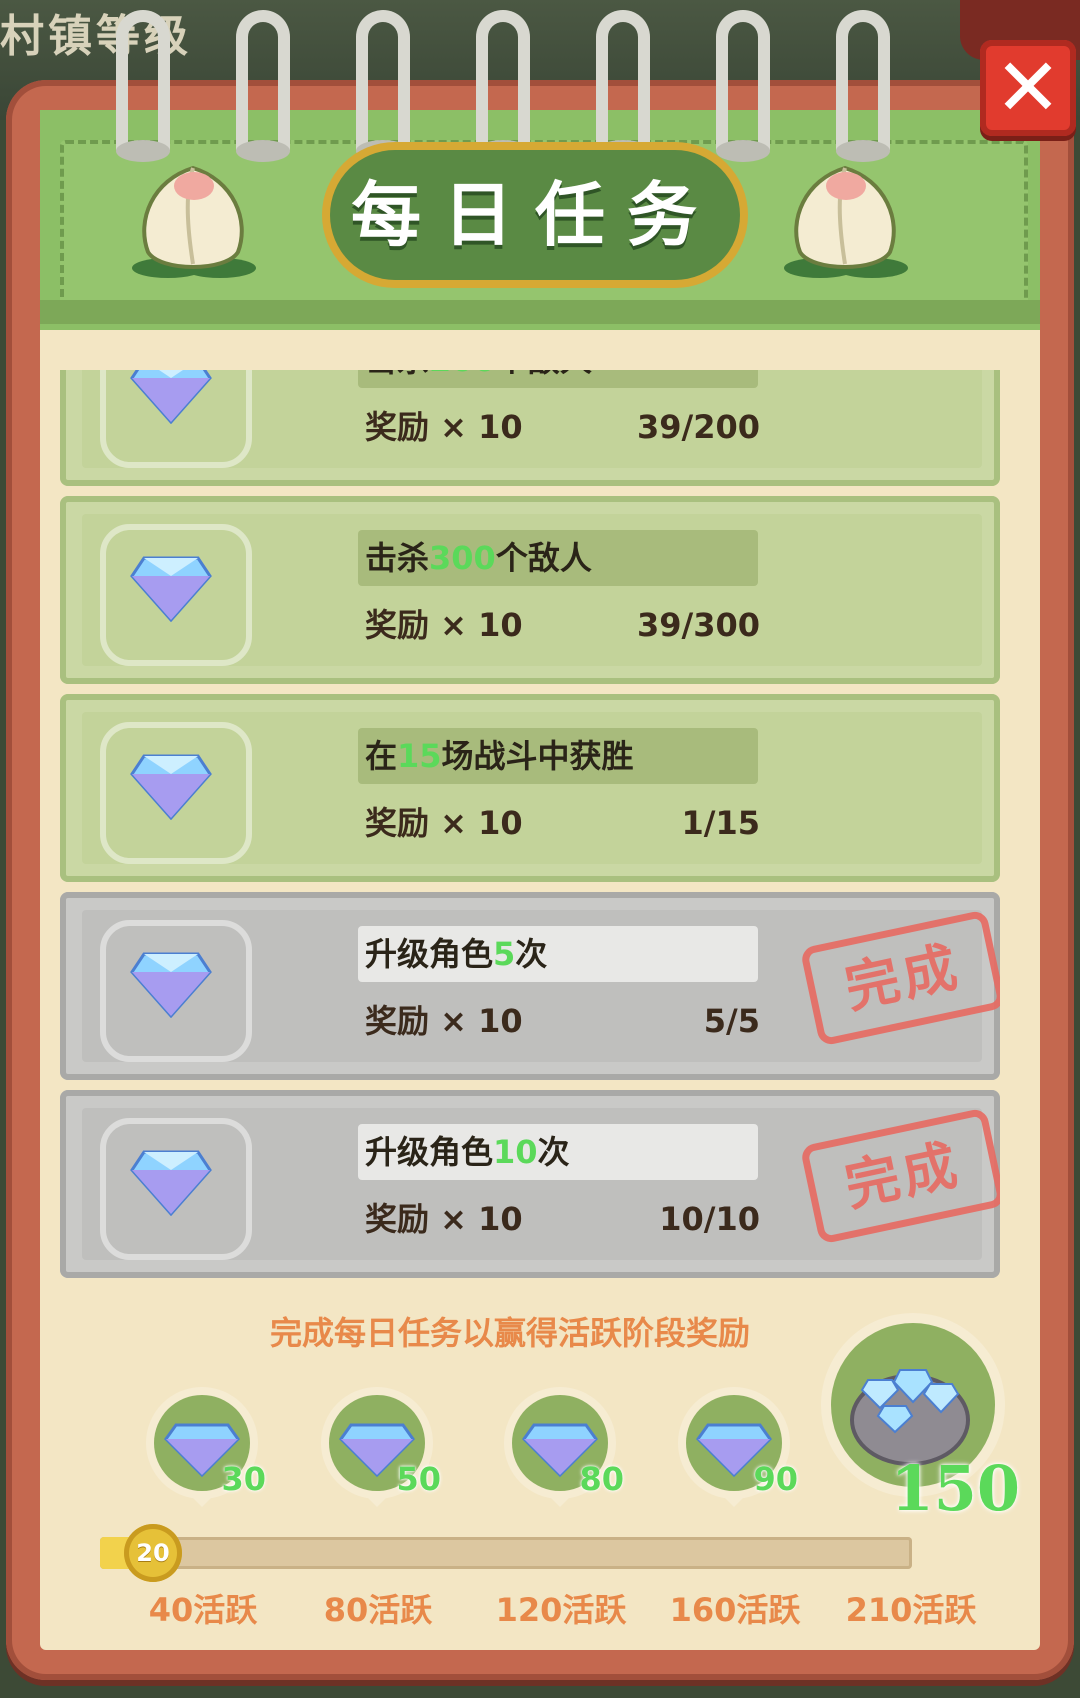 The height and width of the screenshot is (1698, 1080). Describe the element at coordinates (735, 1610) in the screenshot. I see `milestone-label: 160活跃` at that location.